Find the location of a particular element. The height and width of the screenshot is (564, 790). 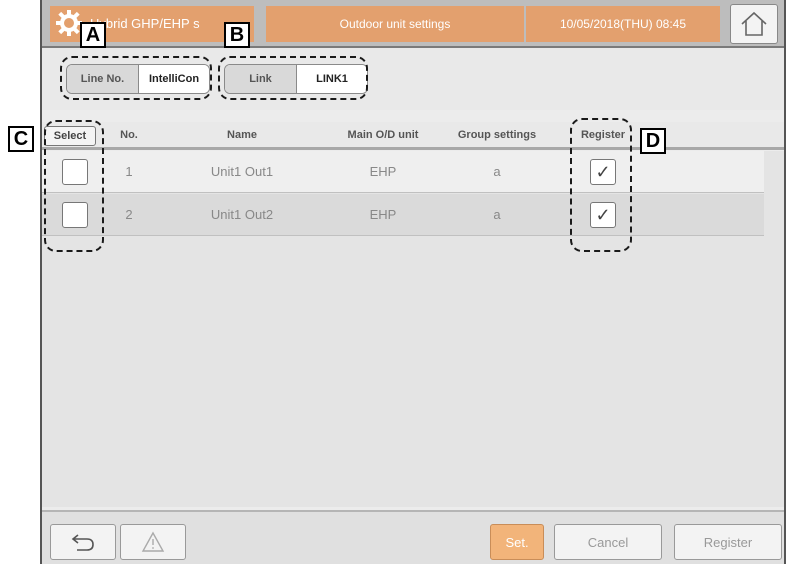

back-arrow-icon is located at coordinates (82, 542).